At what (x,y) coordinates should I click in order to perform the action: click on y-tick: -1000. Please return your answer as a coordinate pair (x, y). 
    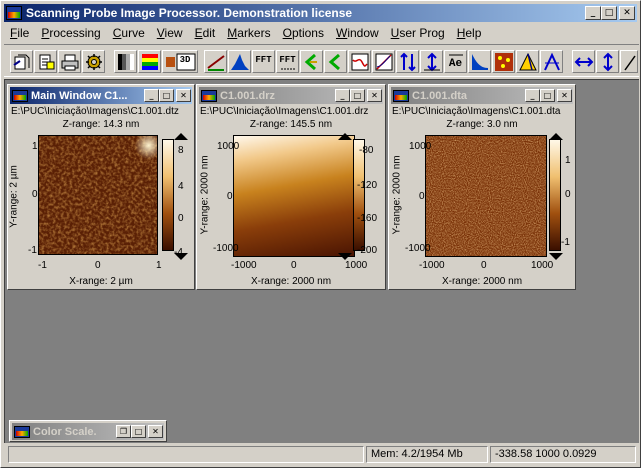
    Looking at the image, I should click on (418, 248).